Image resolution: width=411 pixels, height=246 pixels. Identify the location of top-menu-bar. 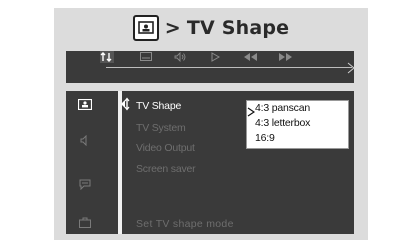
(211, 67).